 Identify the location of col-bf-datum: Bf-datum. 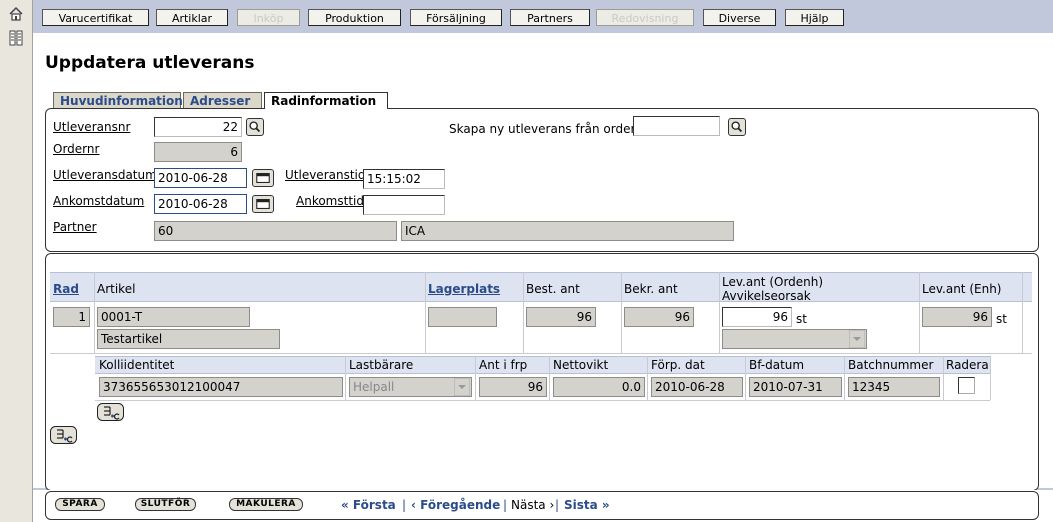
(777, 365).